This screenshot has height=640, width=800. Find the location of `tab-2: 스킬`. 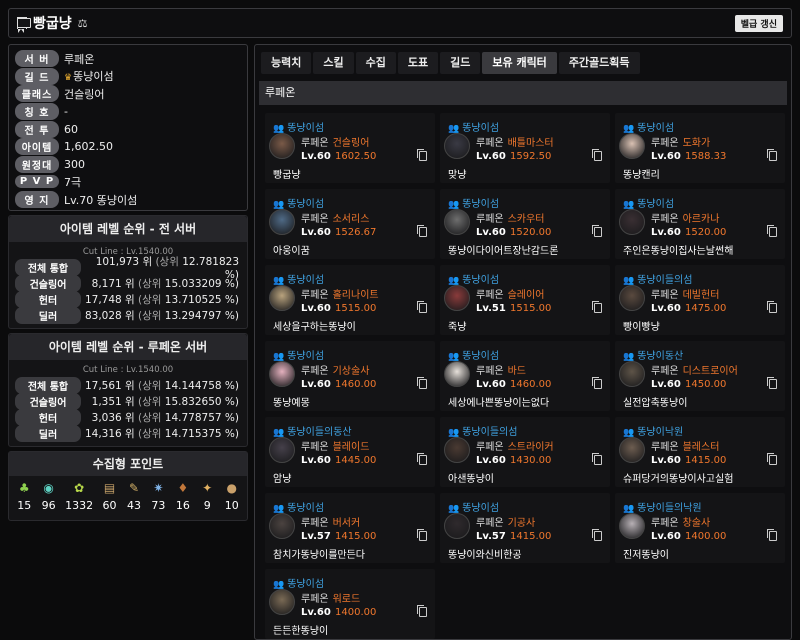

tab-2: 스킬 is located at coordinates (333, 63).